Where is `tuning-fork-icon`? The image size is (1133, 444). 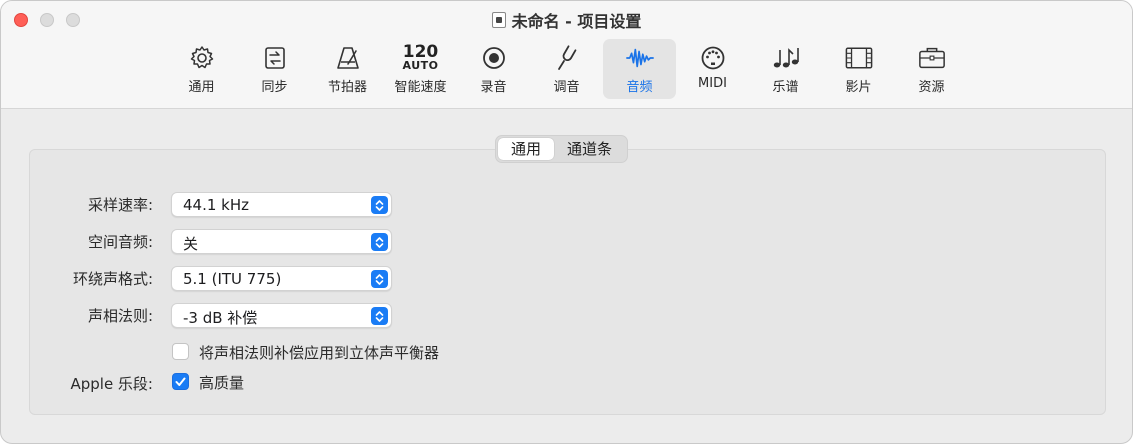 tuning-fork-icon is located at coordinates (567, 58).